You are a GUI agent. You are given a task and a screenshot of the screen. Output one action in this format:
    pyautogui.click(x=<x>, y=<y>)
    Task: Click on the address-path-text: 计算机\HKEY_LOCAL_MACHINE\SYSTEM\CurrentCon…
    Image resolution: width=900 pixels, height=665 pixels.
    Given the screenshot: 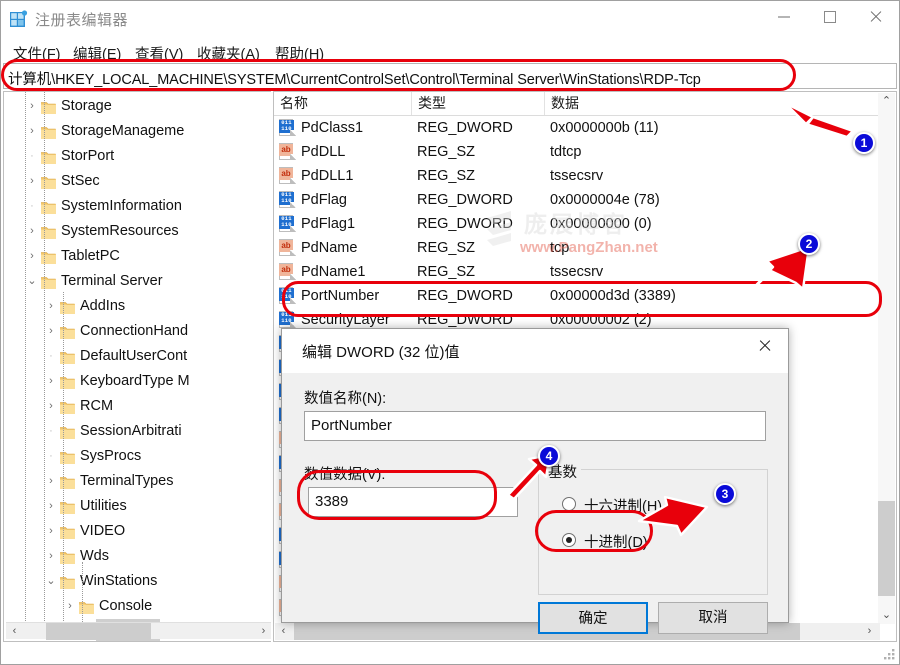 What is the action you would take?
    pyautogui.click(x=354, y=80)
    